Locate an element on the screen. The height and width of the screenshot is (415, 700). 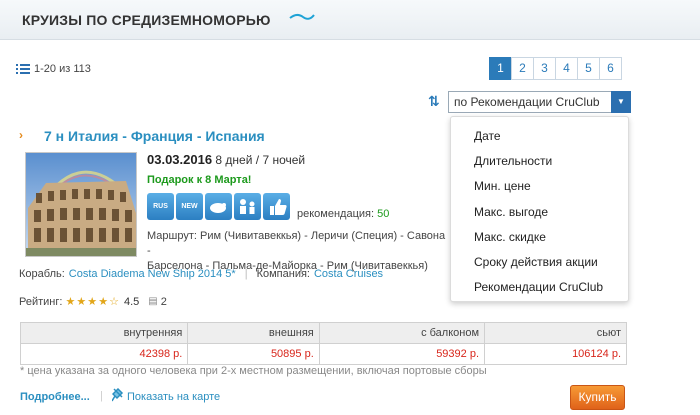
cruise-duration: 8 дней / 7 ночей is located at coordinates (260, 160).